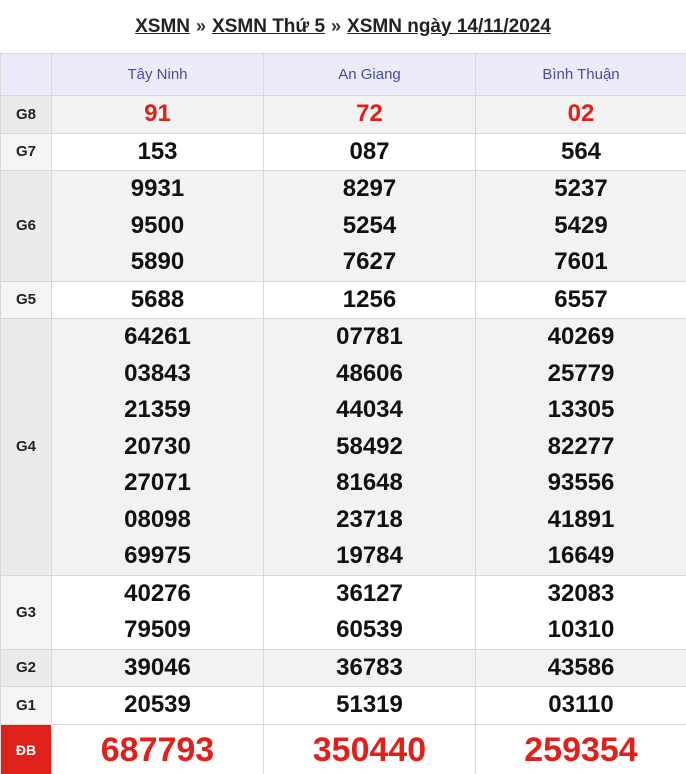 The height and width of the screenshot is (774, 686). Describe the element at coordinates (369, 261) in the screenshot. I see `prize-number: 7627` at that location.